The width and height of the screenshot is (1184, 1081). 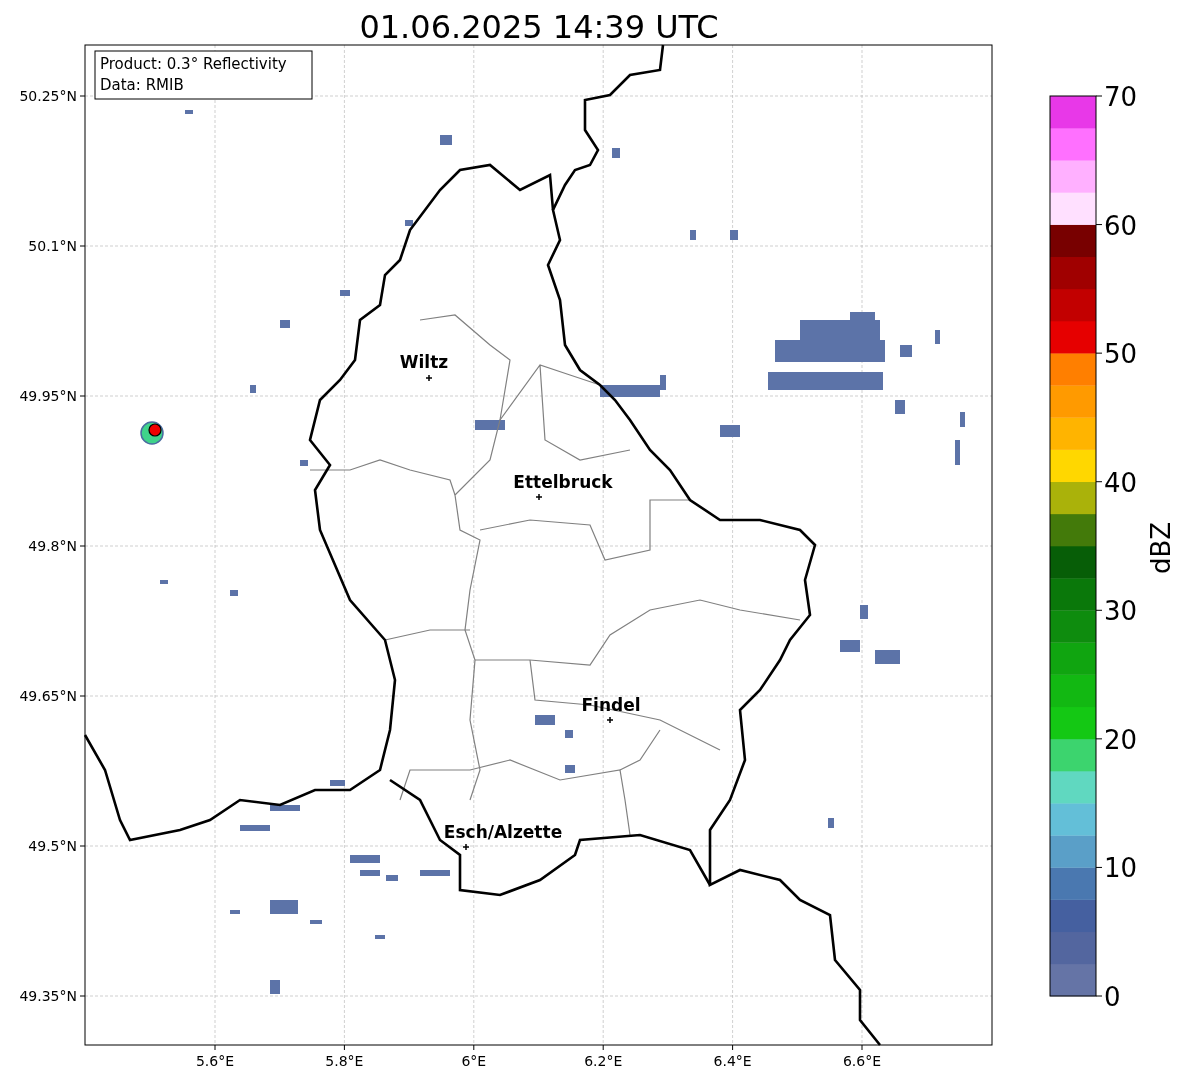 I want to click on chart-title: 01.06.2025 14:39 UTC, so click(x=539, y=27).